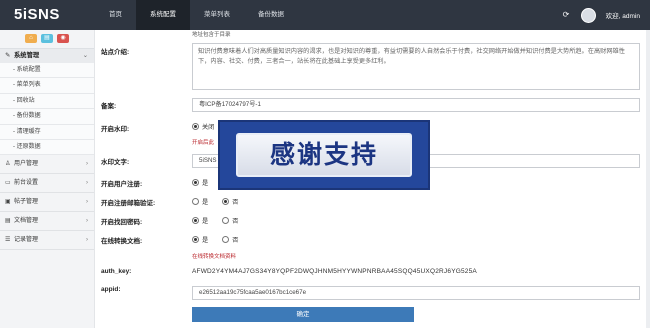 The height and width of the screenshot is (328, 650). Describe the element at coordinates (205, 183) in the screenshot. I see `register-yes-label: 是` at that location.